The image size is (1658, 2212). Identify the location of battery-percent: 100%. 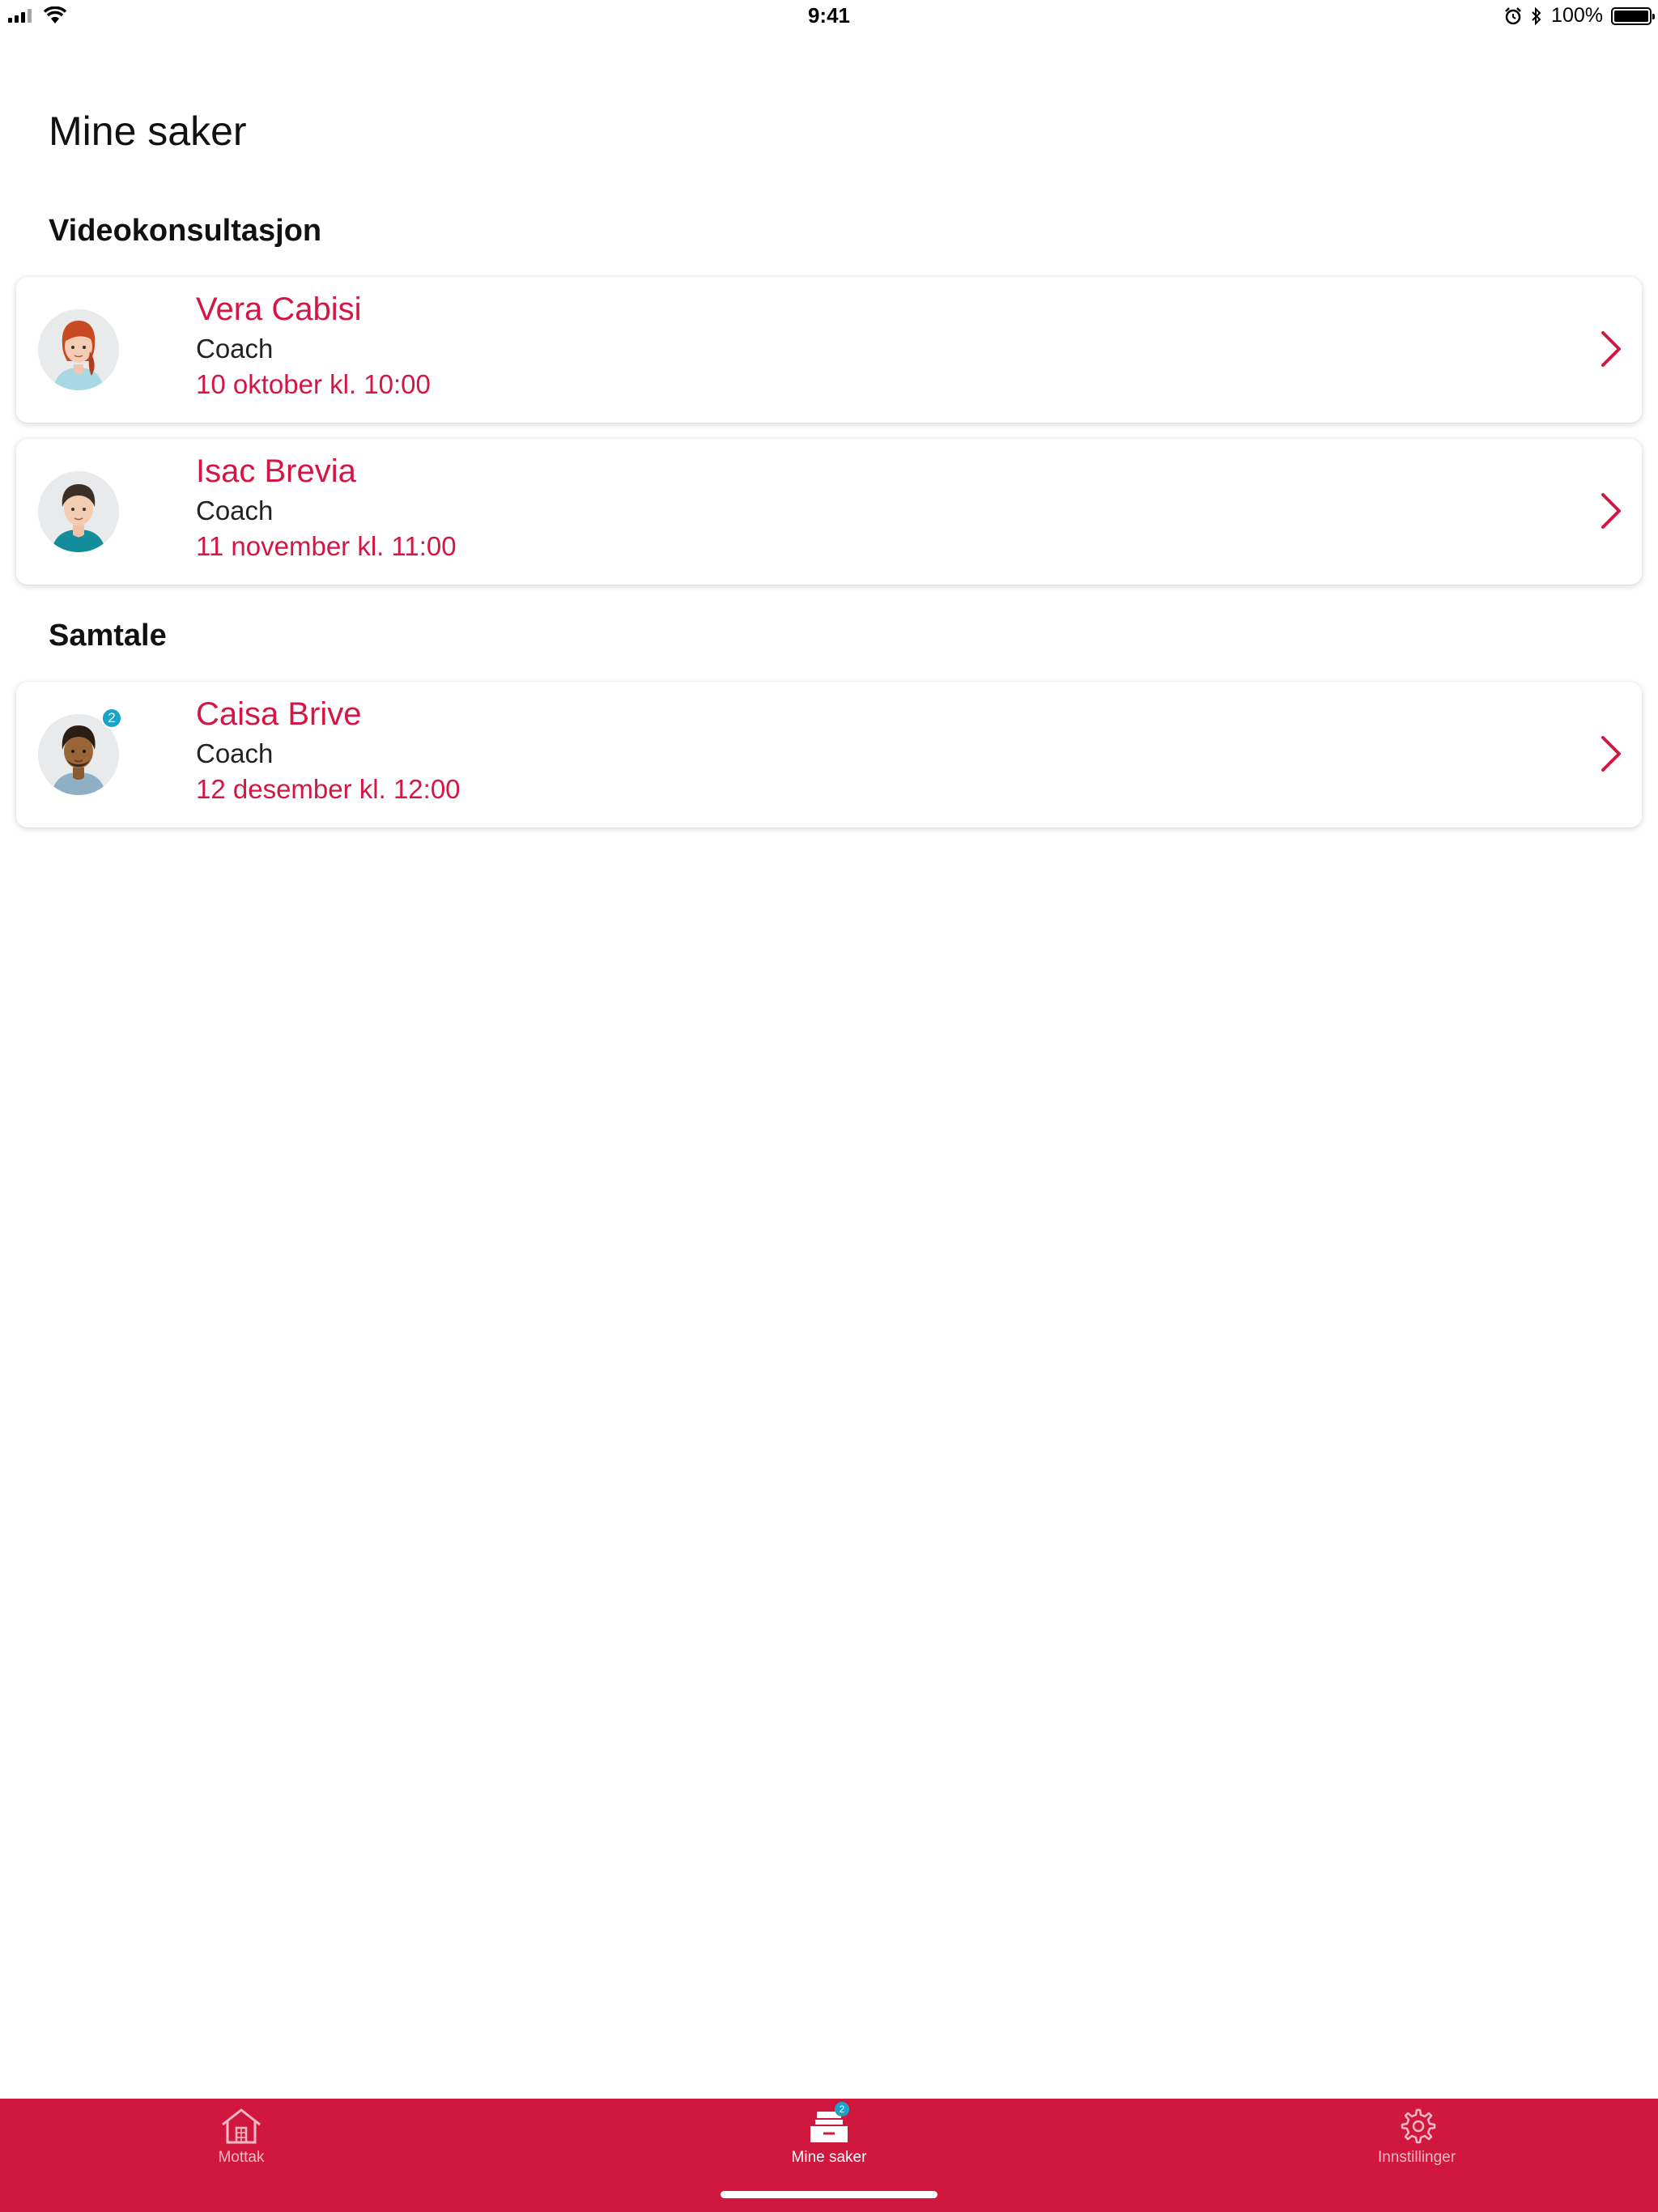
(1577, 16).